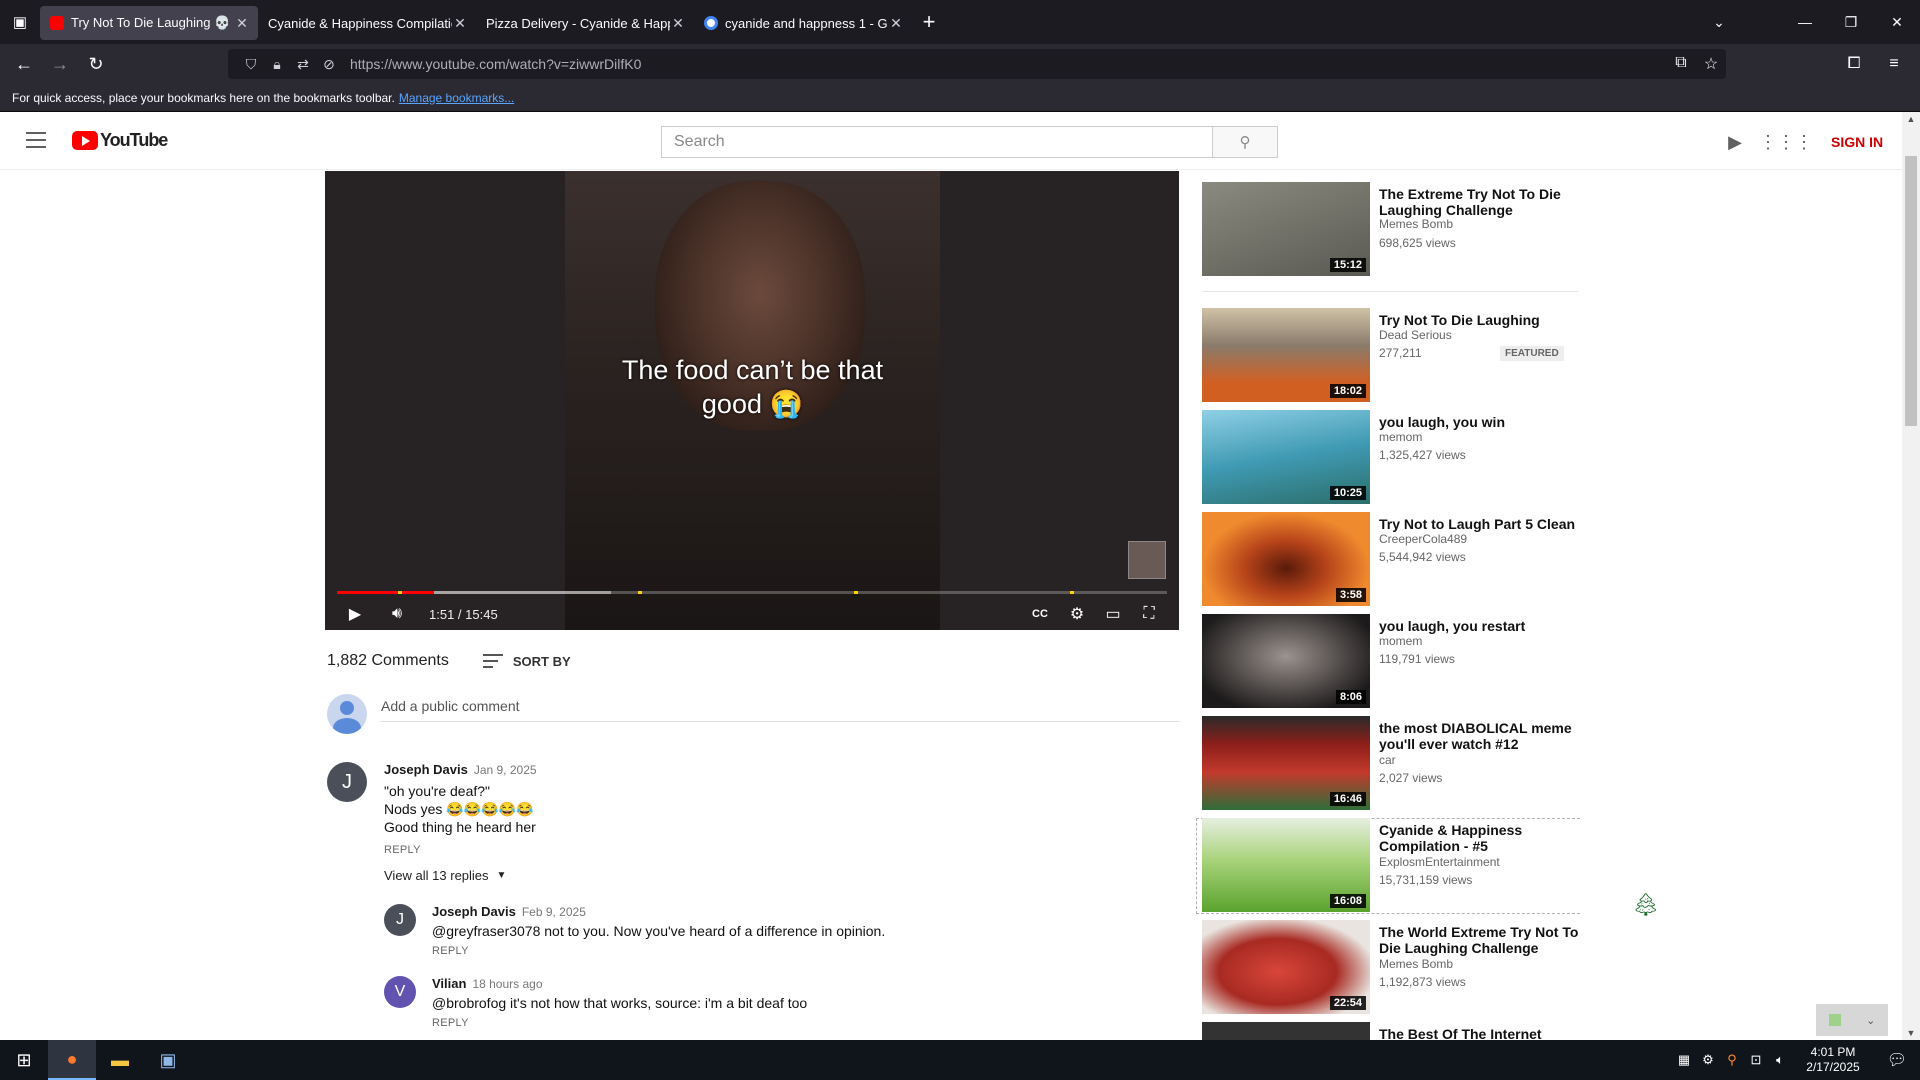 This screenshot has height=1080, width=1920. I want to click on theater-mode-icon: ▭, so click(1113, 614).